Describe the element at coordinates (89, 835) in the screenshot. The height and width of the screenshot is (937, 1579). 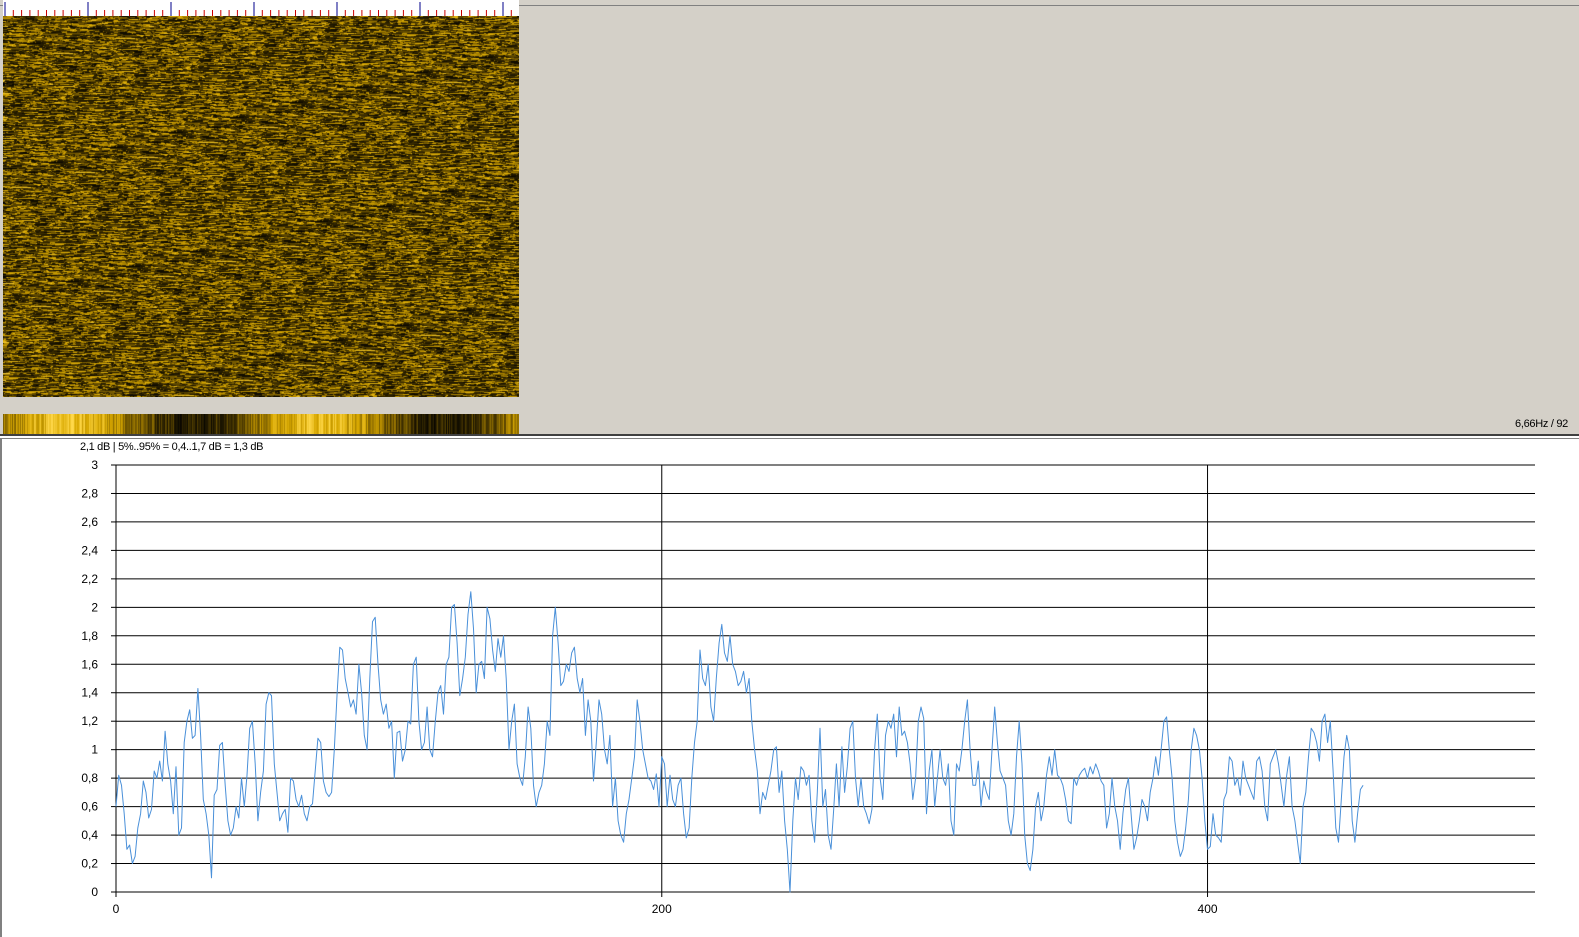
I see `y-tick-label: 0,4` at that location.